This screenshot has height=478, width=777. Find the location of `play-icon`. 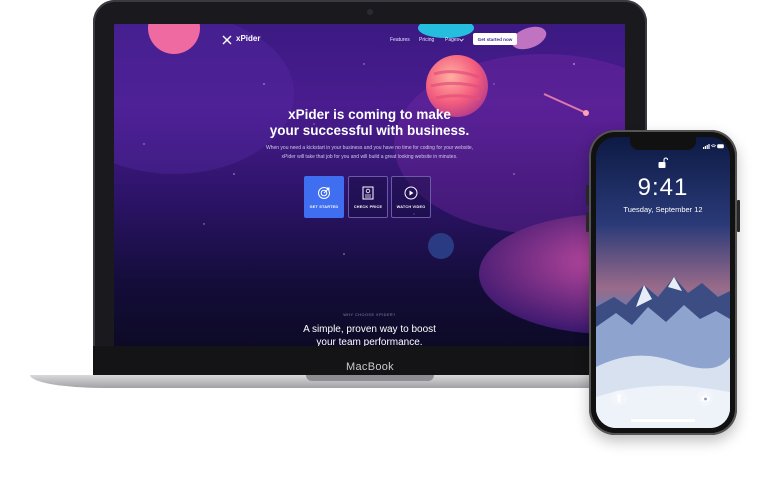

play-icon is located at coordinates (411, 192).